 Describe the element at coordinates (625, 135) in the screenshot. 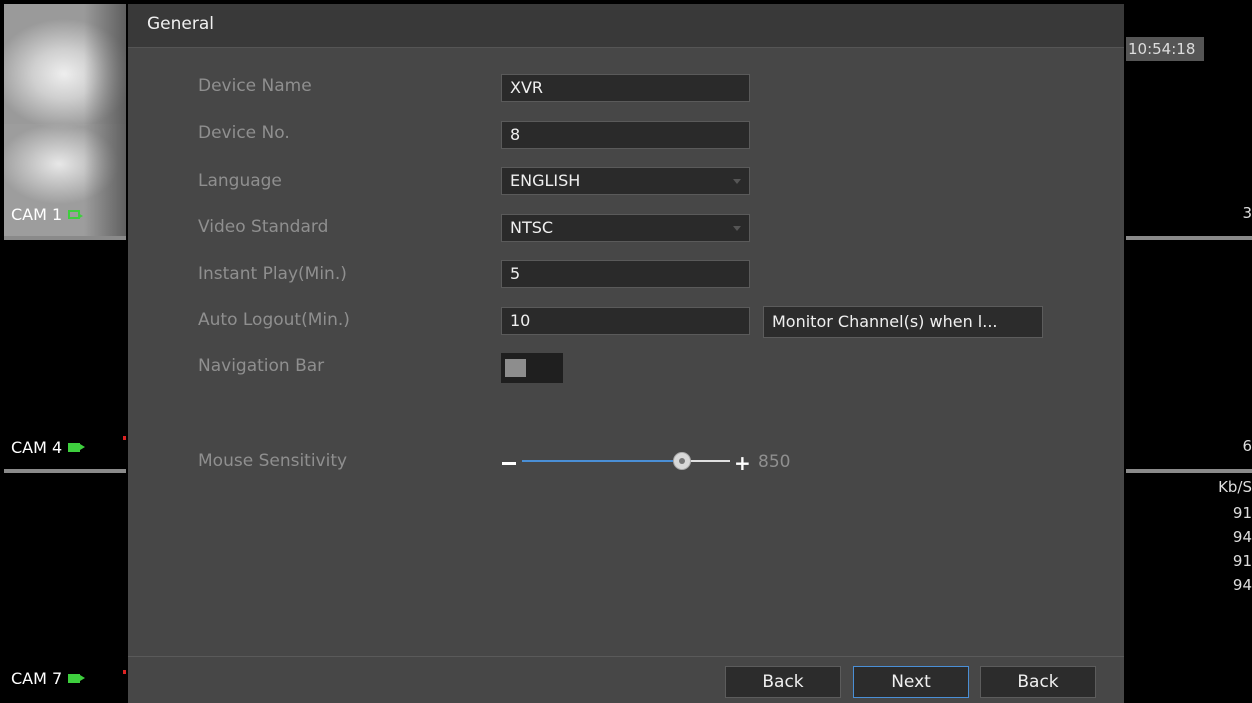

I see `device-no-input: 8` at that location.